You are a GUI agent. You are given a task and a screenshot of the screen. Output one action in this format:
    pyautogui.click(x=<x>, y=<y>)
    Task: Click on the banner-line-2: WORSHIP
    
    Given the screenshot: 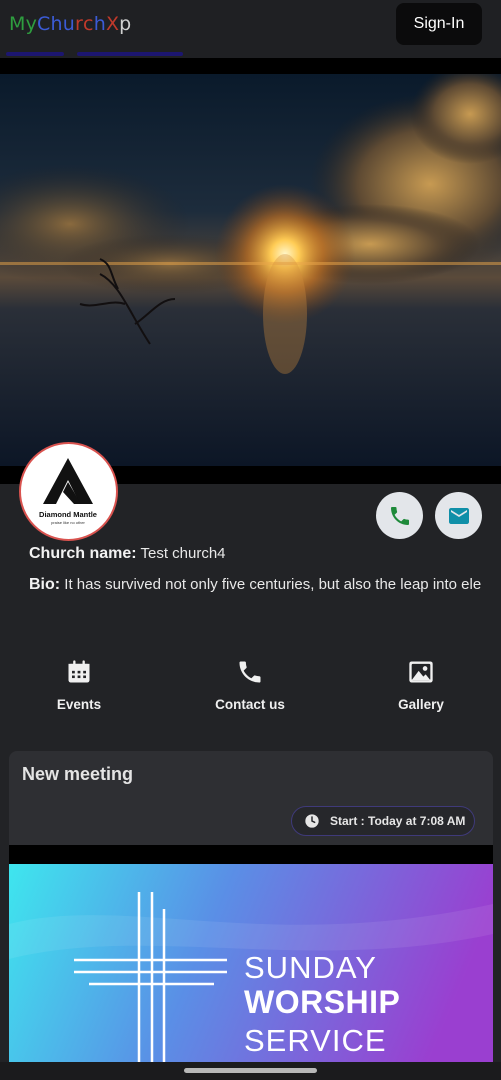 What is the action you would take?
    pyautogui.click(x=322, y=1002)
    